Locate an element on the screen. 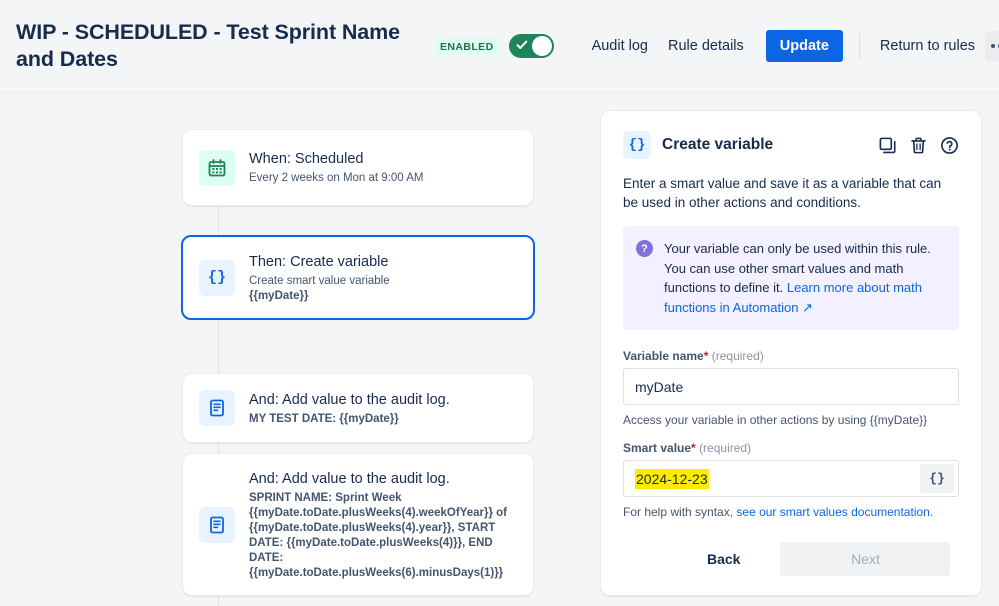  variable-name-label: Variable name* (required) is located at coordinates (791, 356).